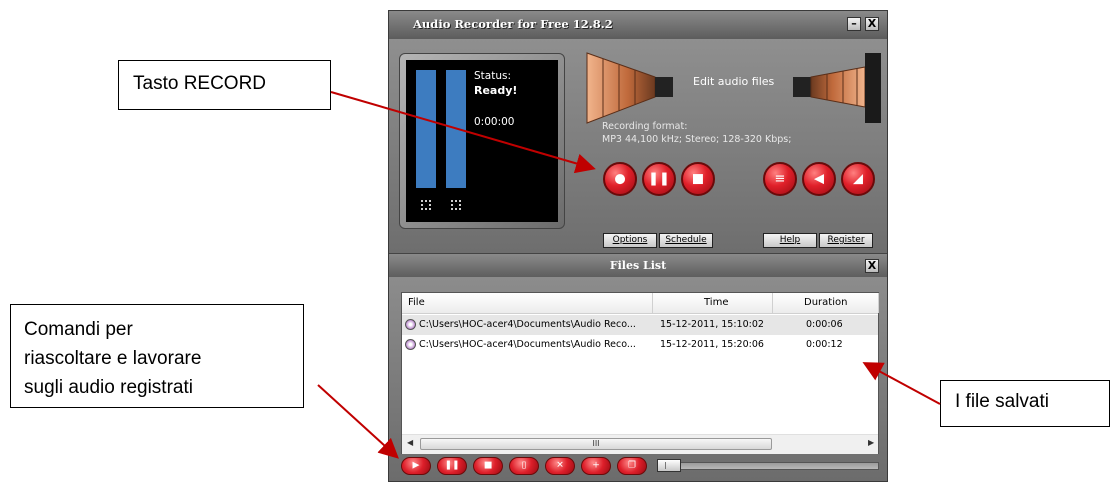 This screenshot has width=1115, height=482. I want to click on arrow-to-saved-files, so click(901, 383).